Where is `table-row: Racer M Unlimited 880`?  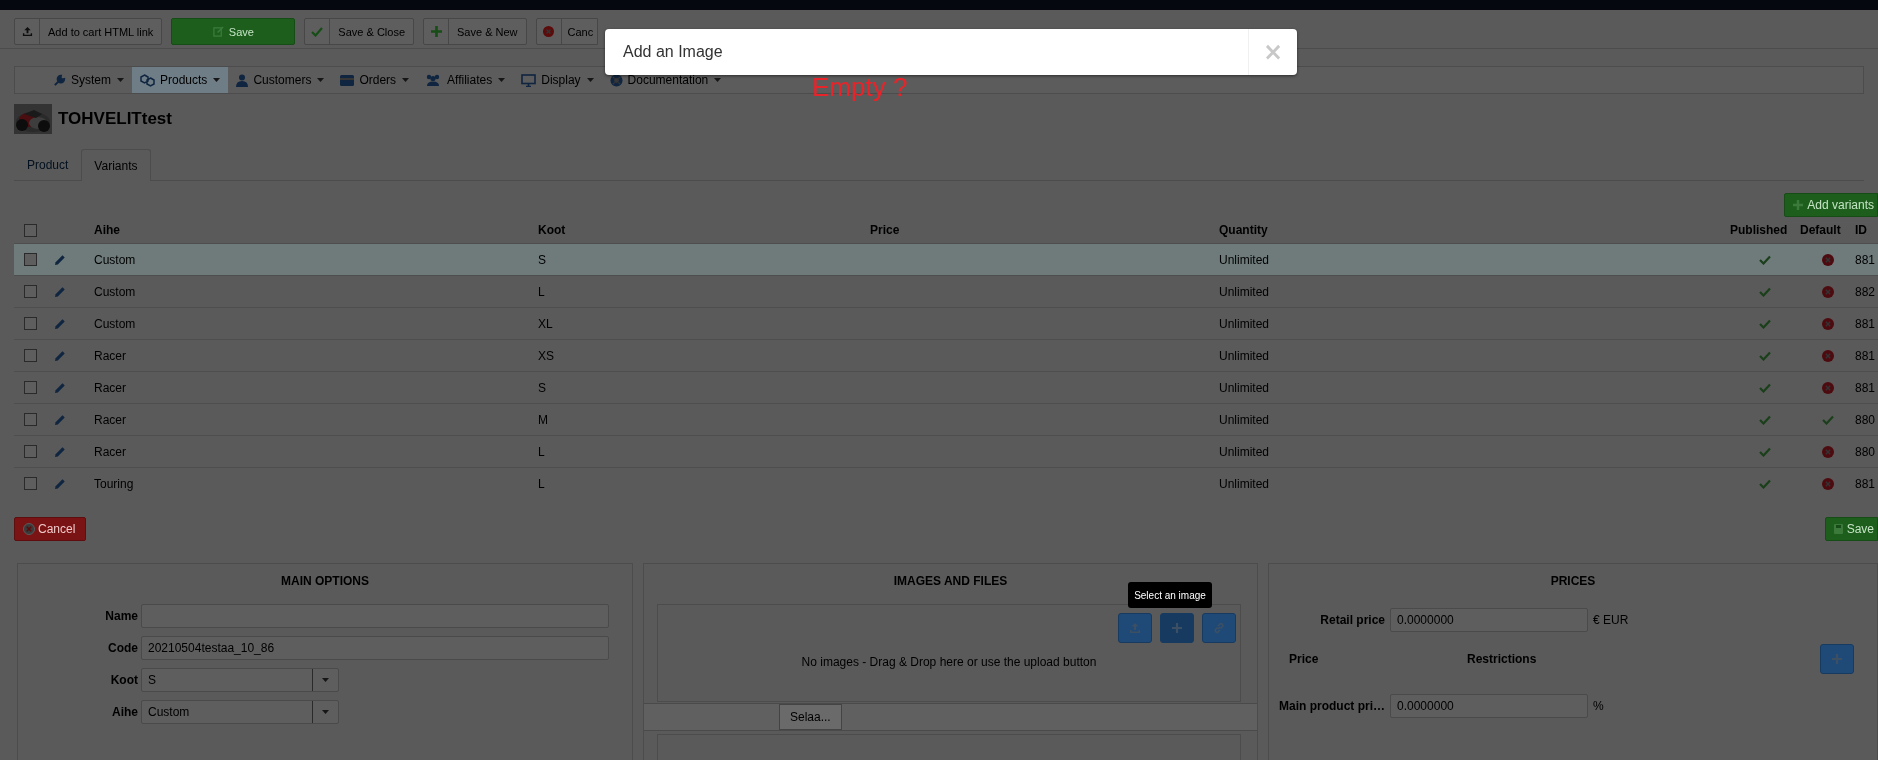
table-row: Racer M Unlimited 880 is located at coordinates (946, 419).